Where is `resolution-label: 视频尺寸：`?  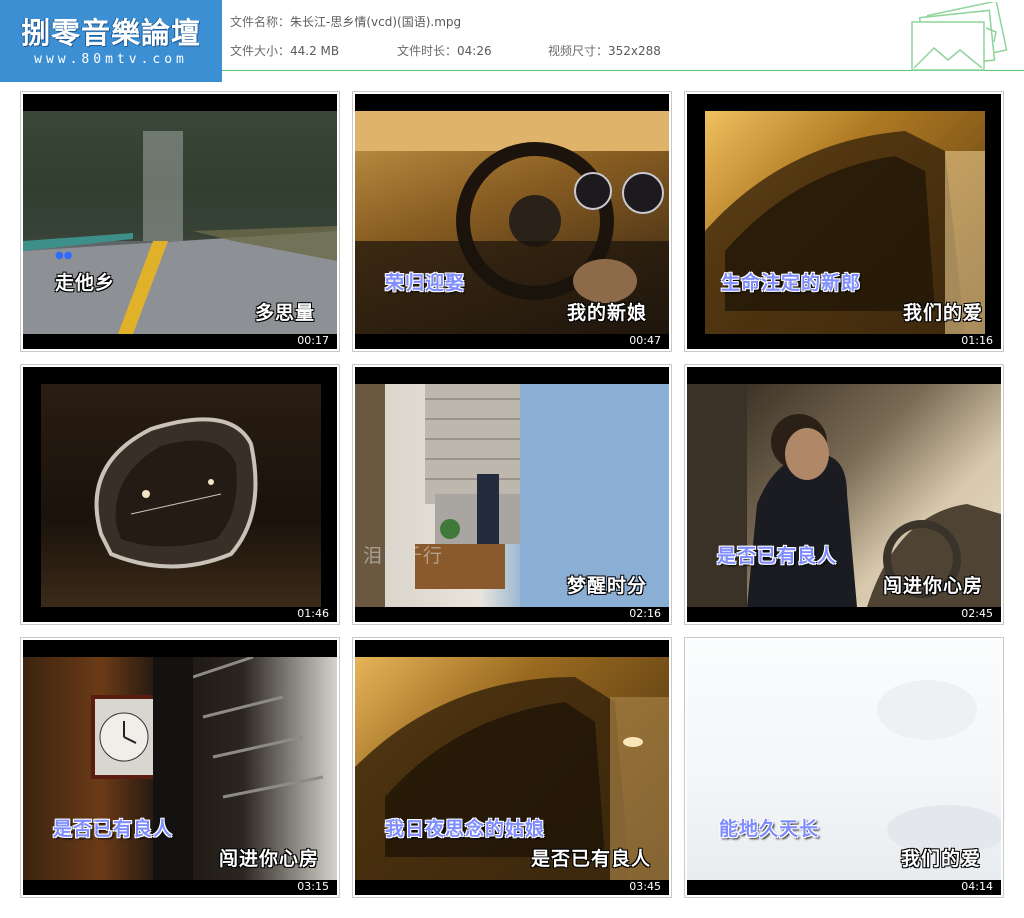 resolution-label: 视频尺寸： is located at coordinates (578, 51).